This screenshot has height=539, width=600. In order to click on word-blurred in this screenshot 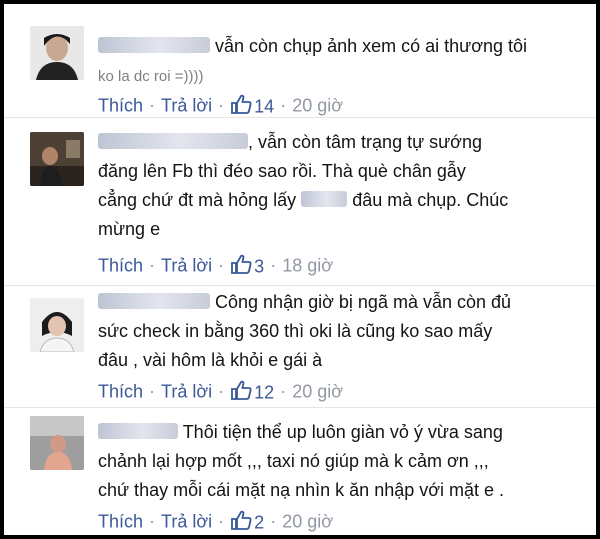, I will do `click(324, 199)`.